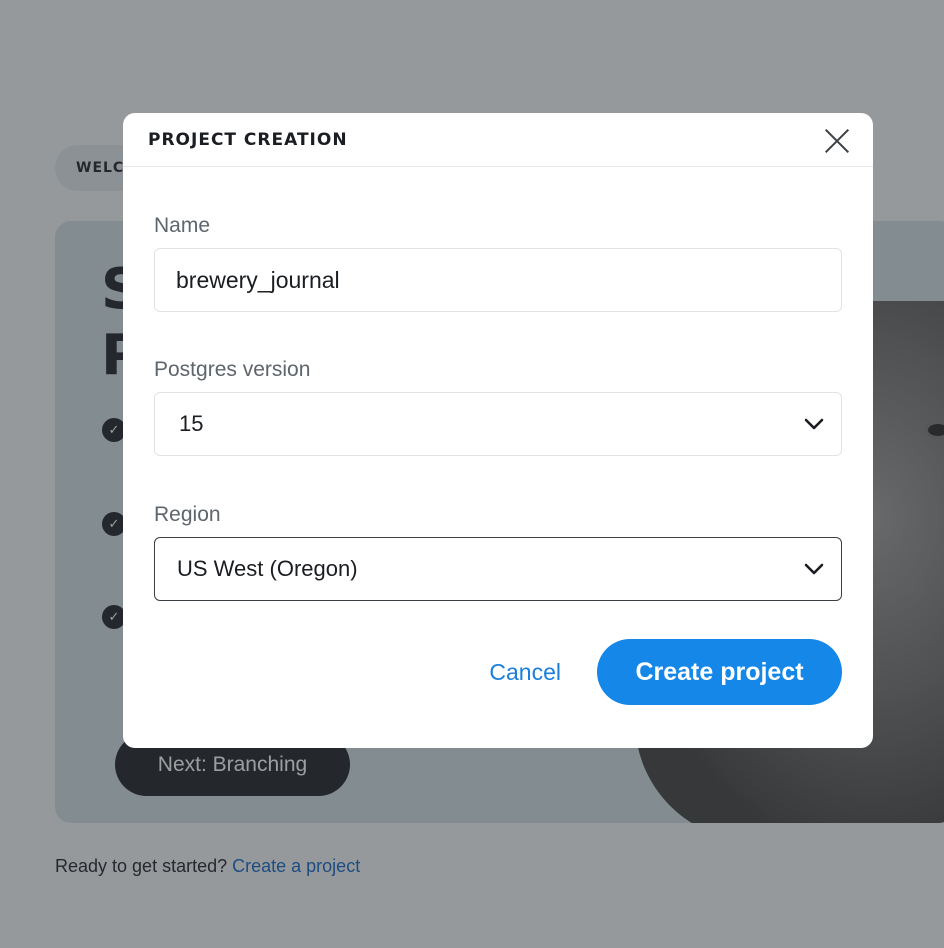  Describe the element at coordinates (719, 672) in the screenshot. I see `create-project-button: Create project` at that location.